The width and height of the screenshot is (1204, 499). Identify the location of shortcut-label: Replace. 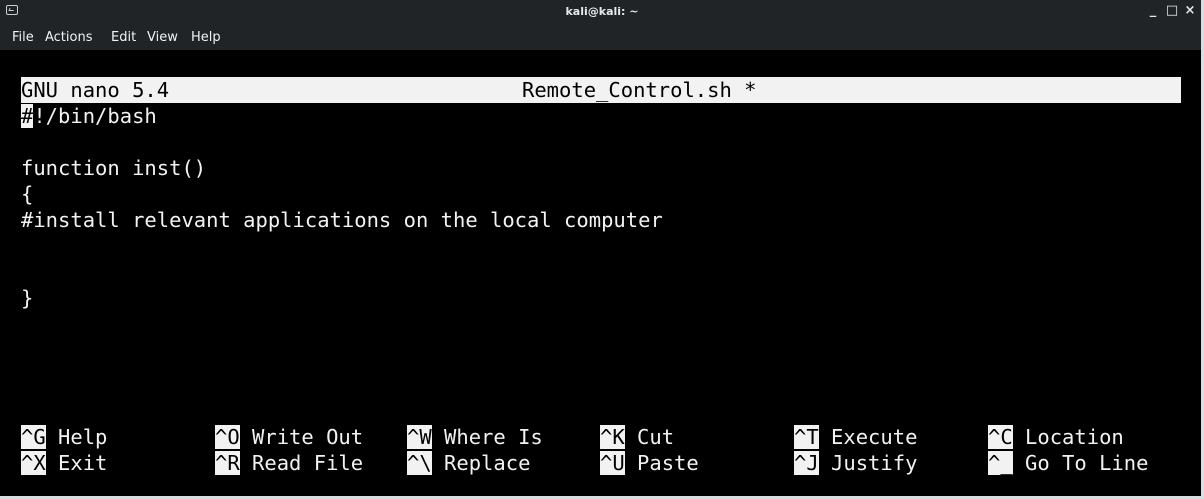
(487, 463).